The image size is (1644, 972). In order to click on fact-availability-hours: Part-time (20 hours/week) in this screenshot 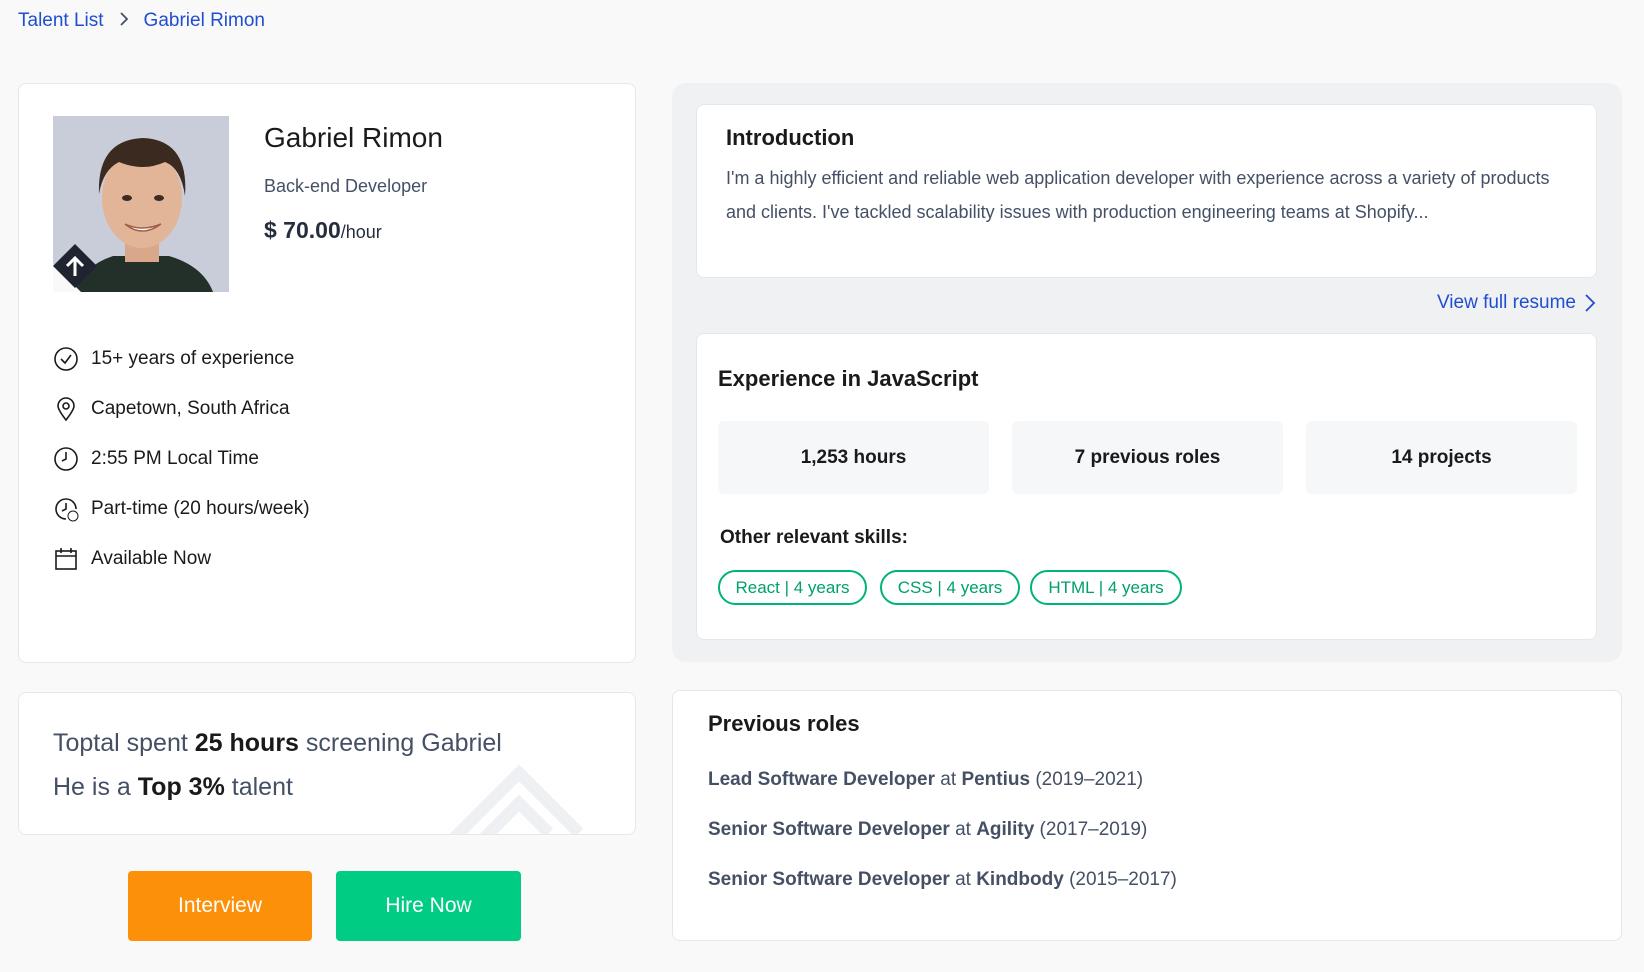, I will do `click(181, 509)`.